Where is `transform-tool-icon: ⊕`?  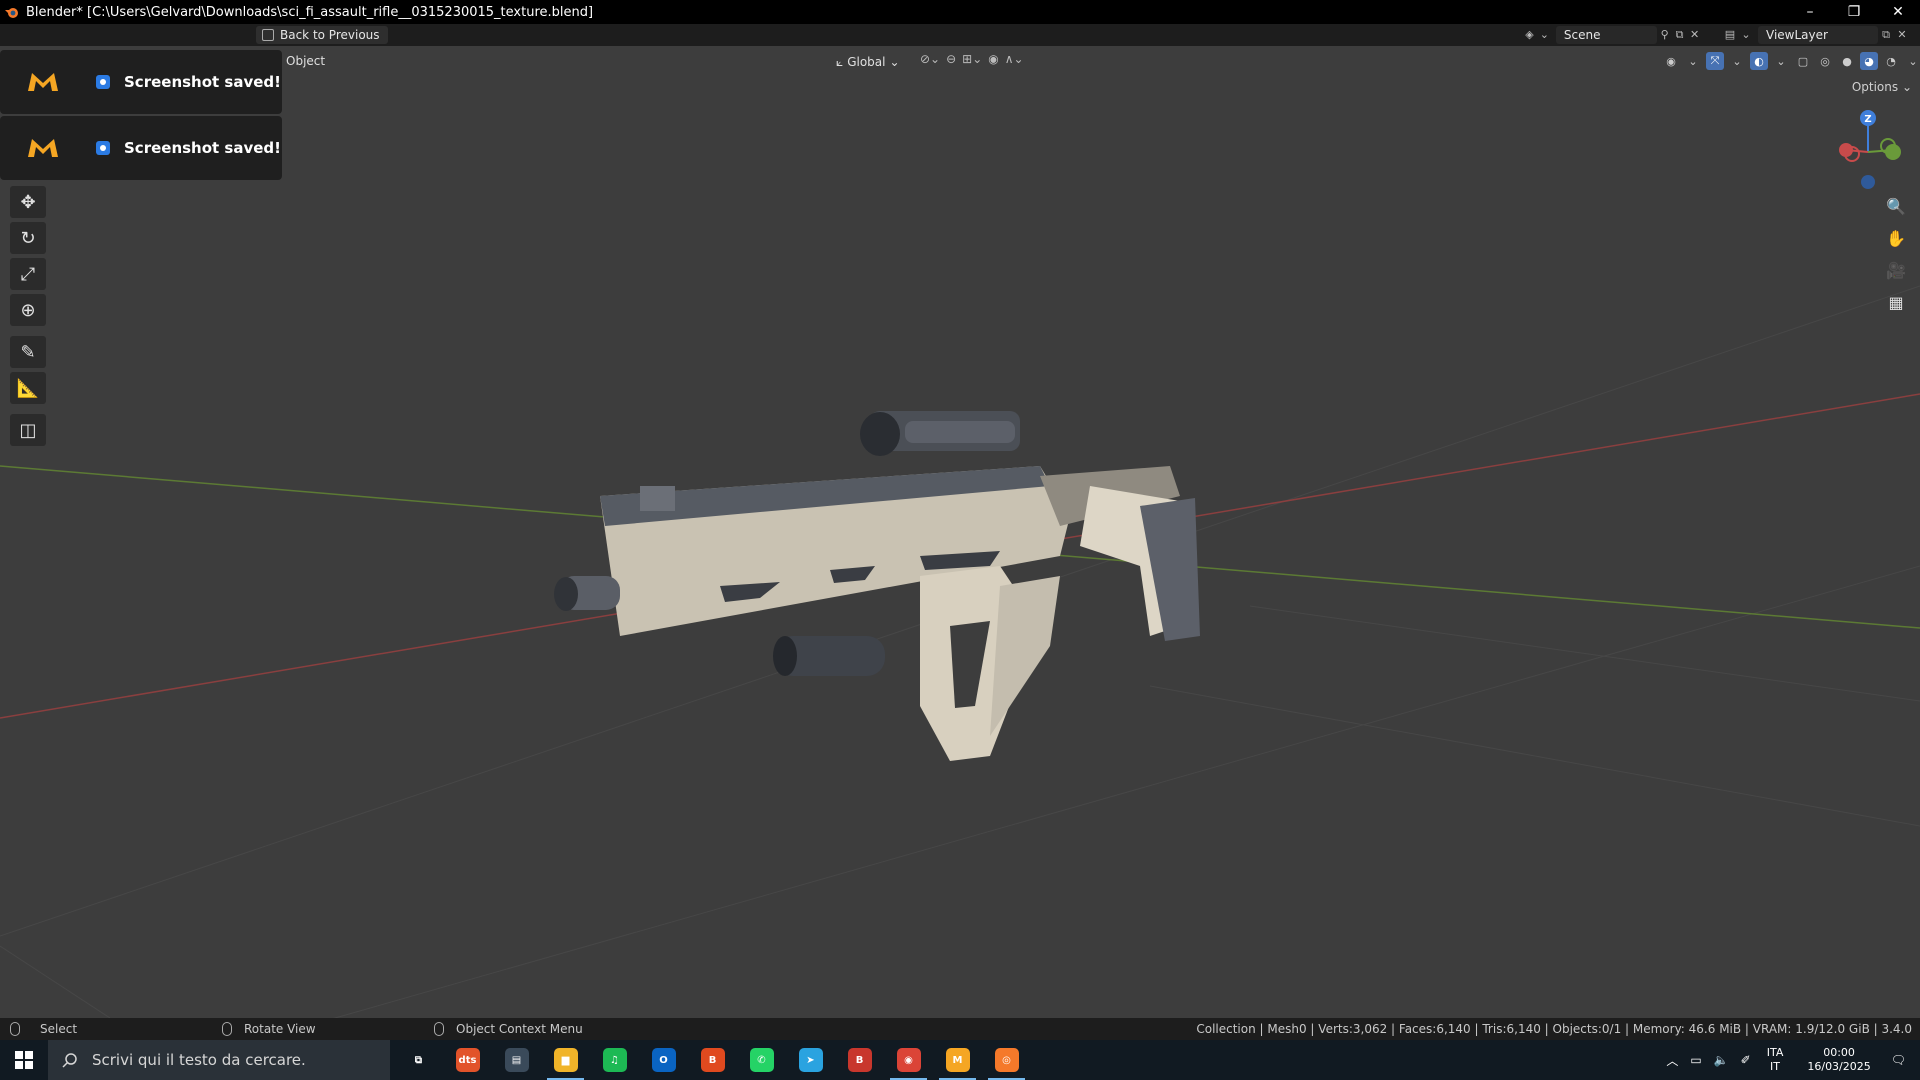 transform-tool-icon: ⊕ is located at coordinates (28, 310).